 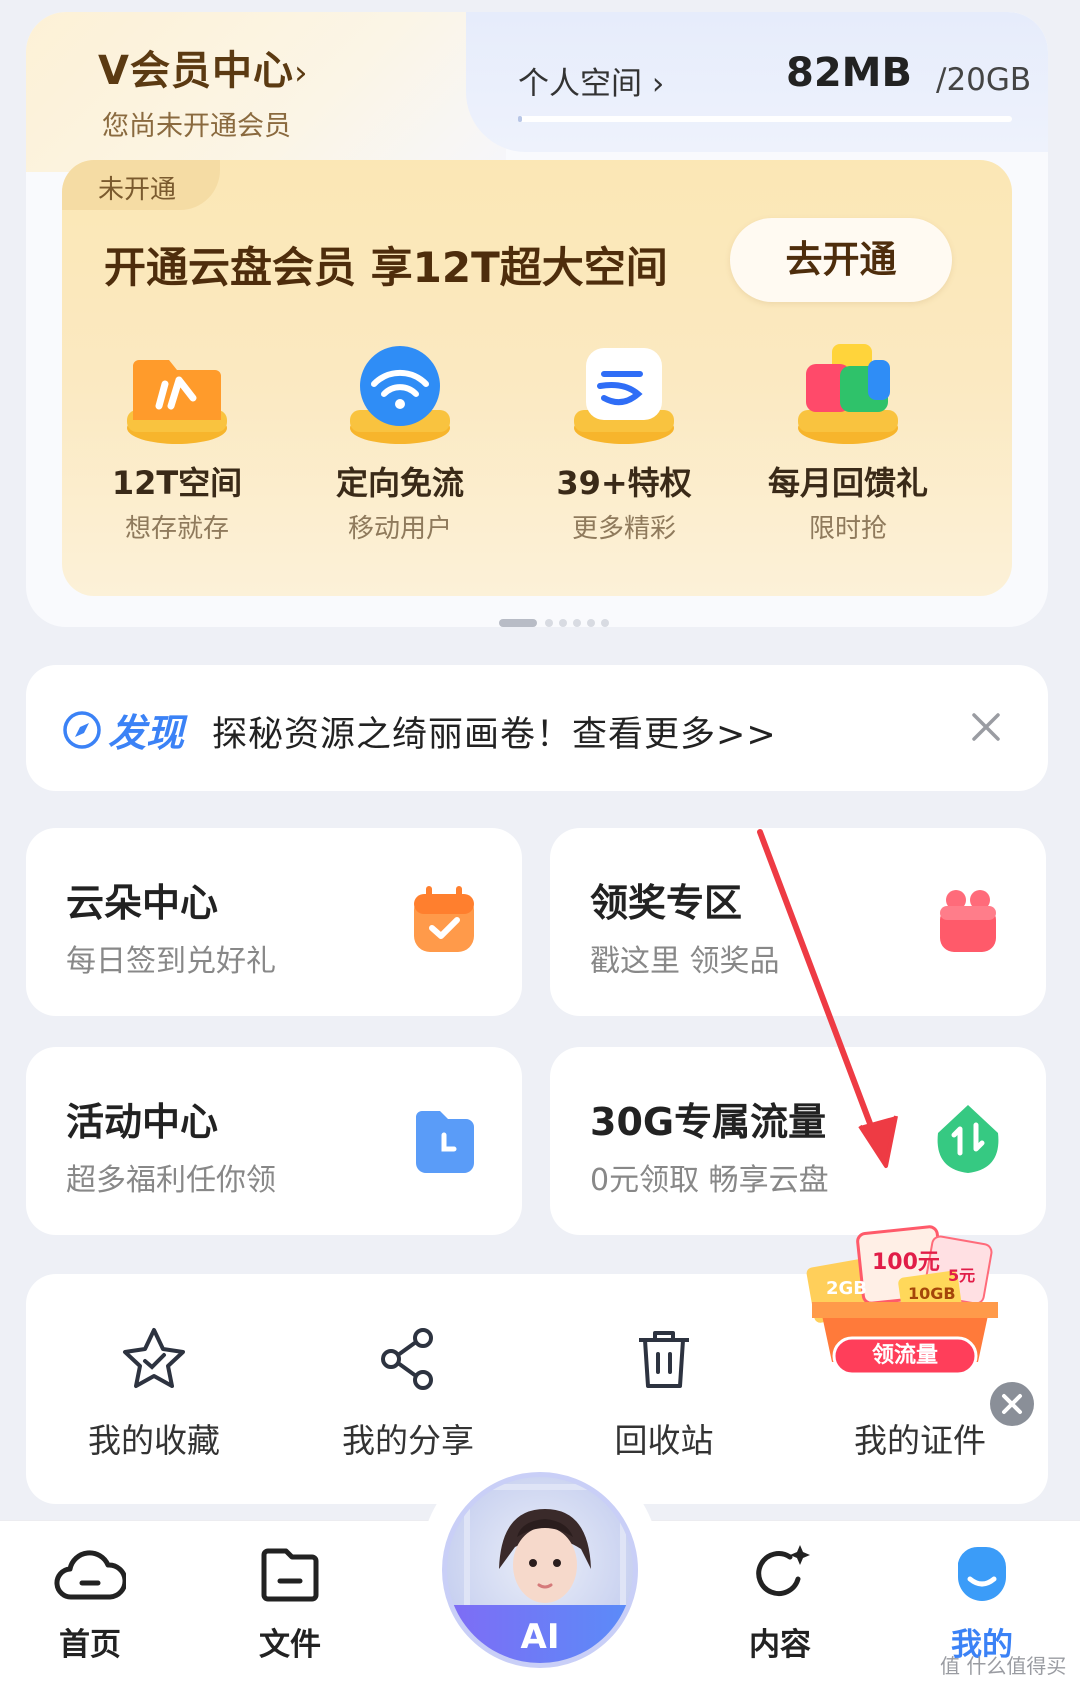 What do you see at coordinates (982, 1575) in the screenshot?
I see `smile-face-icon` at bounding box center [982, 1575].